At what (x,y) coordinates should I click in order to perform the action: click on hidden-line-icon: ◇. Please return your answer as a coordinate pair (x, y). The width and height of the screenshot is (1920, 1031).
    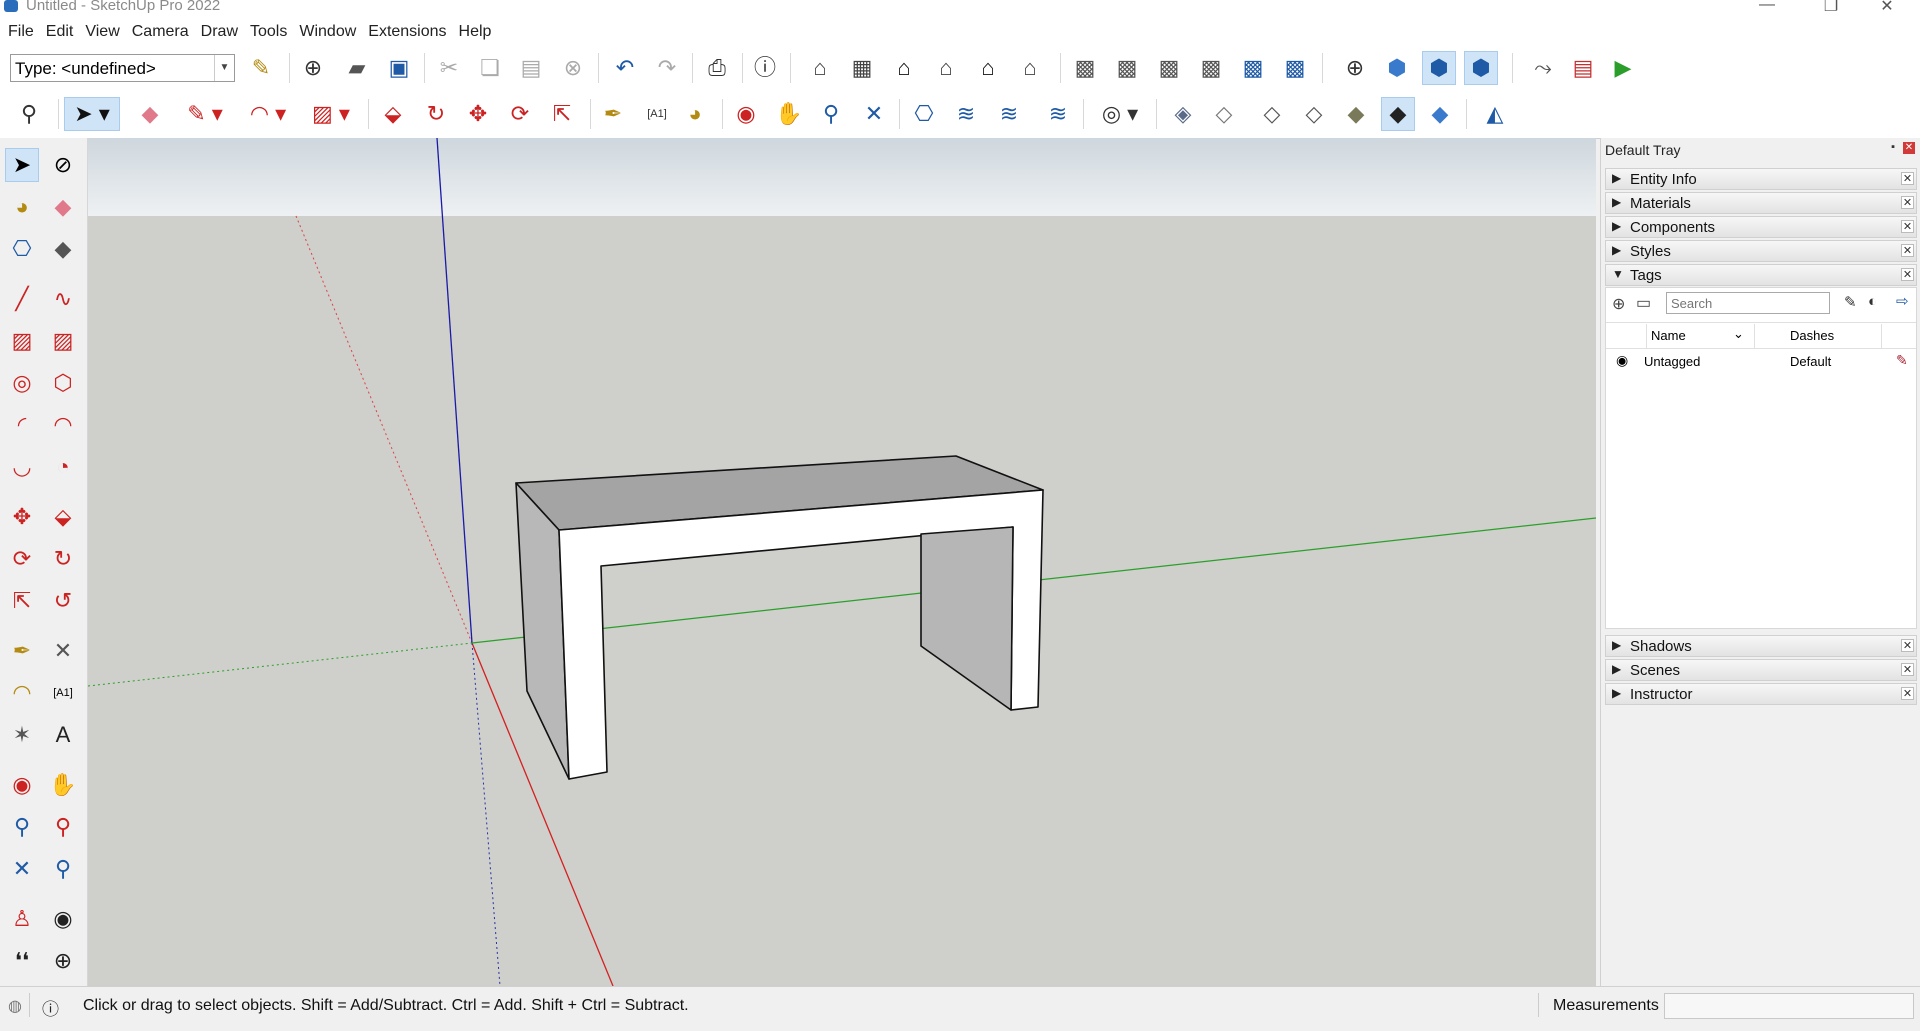
    Looking at the image, I should click on (1314, 114).